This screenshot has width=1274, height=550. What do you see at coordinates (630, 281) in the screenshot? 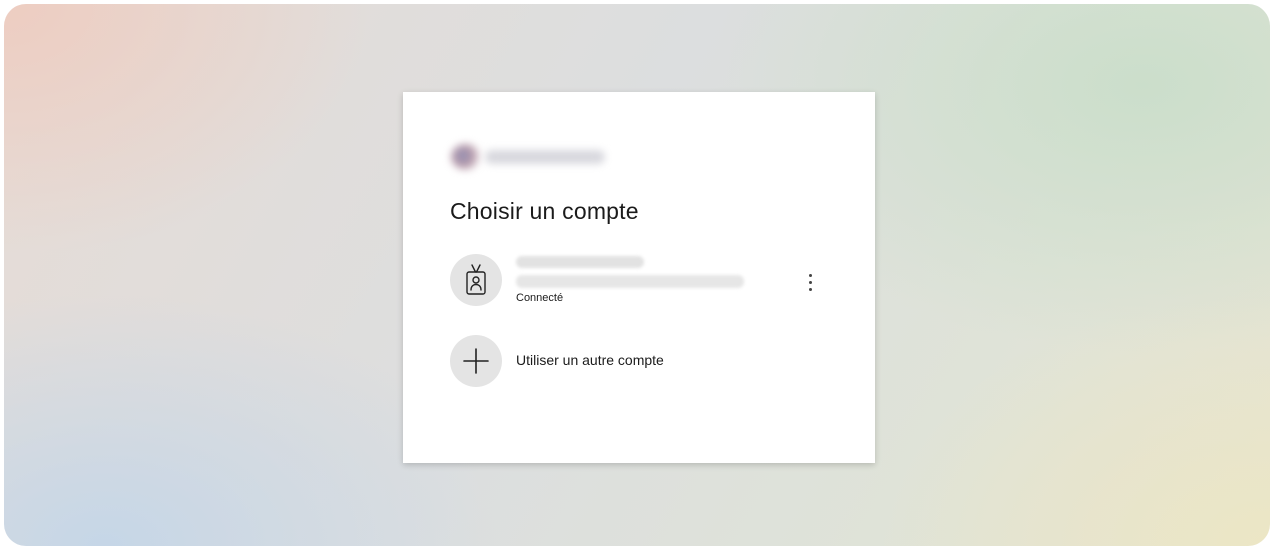
I see `account-email-redacted` at bounding box center [630, 281].